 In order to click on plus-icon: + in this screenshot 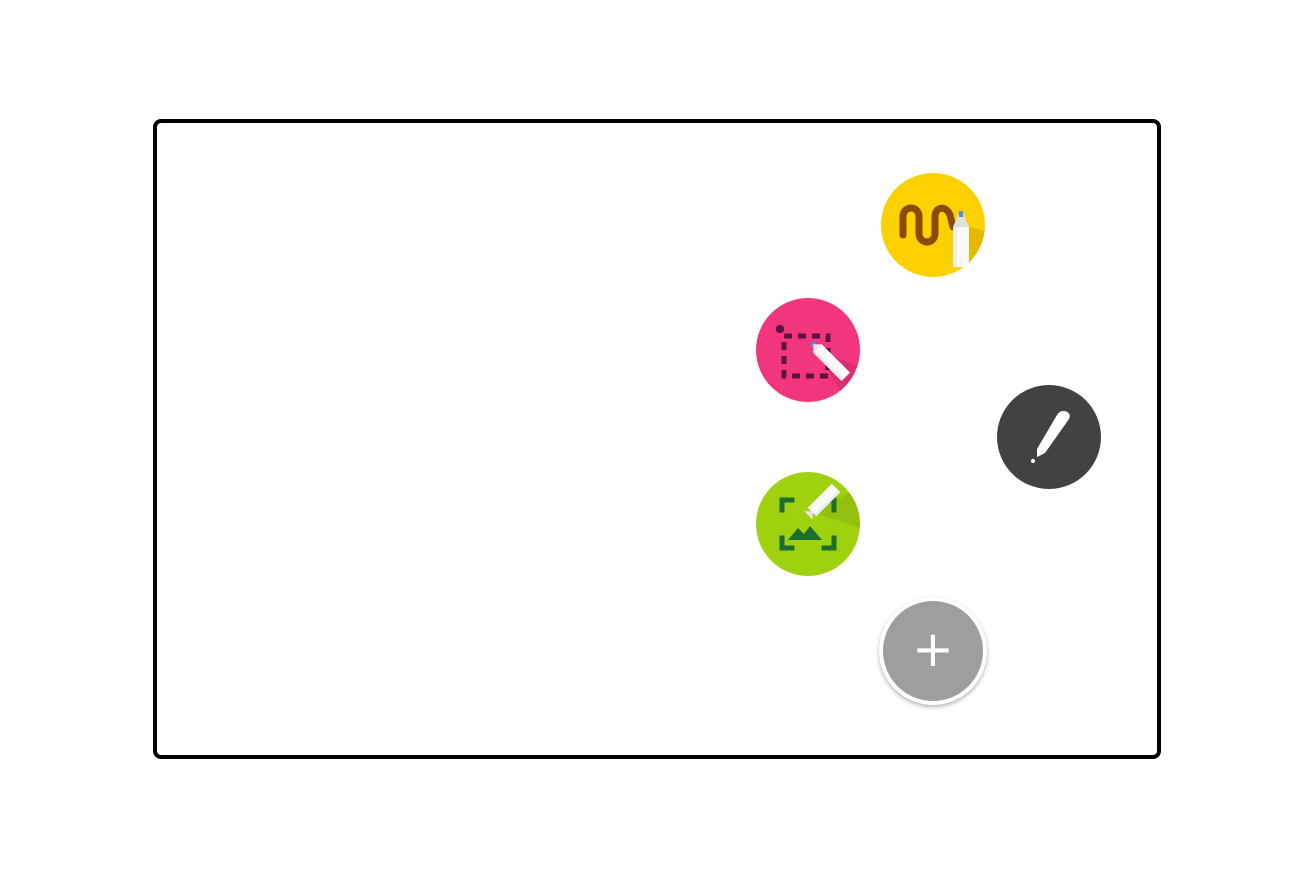, I will do `click(933, 649)`.